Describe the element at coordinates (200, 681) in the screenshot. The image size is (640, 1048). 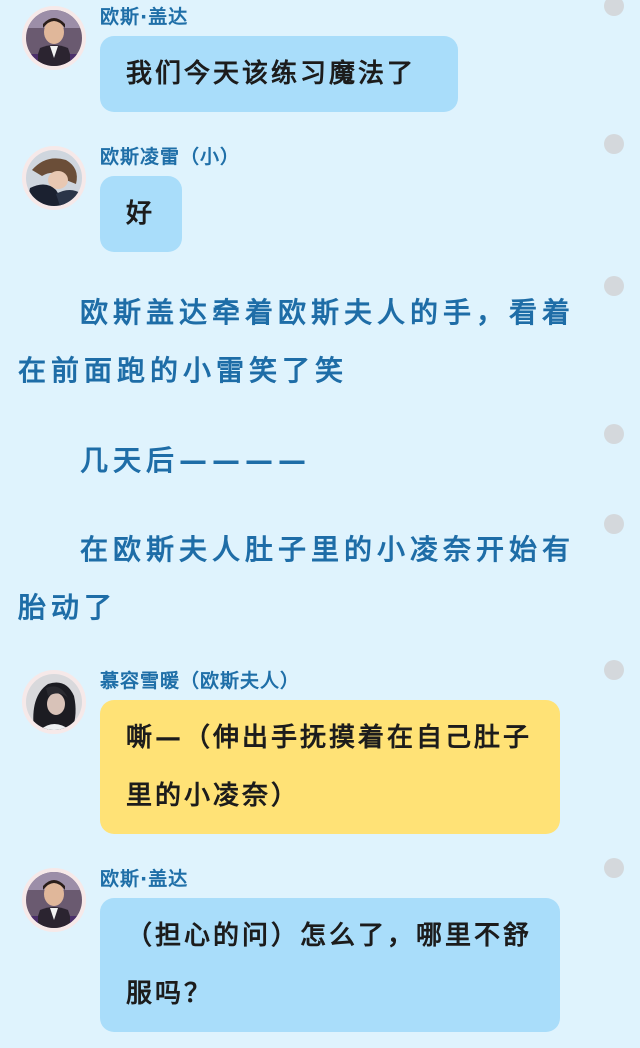
I see `speaker-name: 慕容雪暖（欧斯夫人）` at that location.